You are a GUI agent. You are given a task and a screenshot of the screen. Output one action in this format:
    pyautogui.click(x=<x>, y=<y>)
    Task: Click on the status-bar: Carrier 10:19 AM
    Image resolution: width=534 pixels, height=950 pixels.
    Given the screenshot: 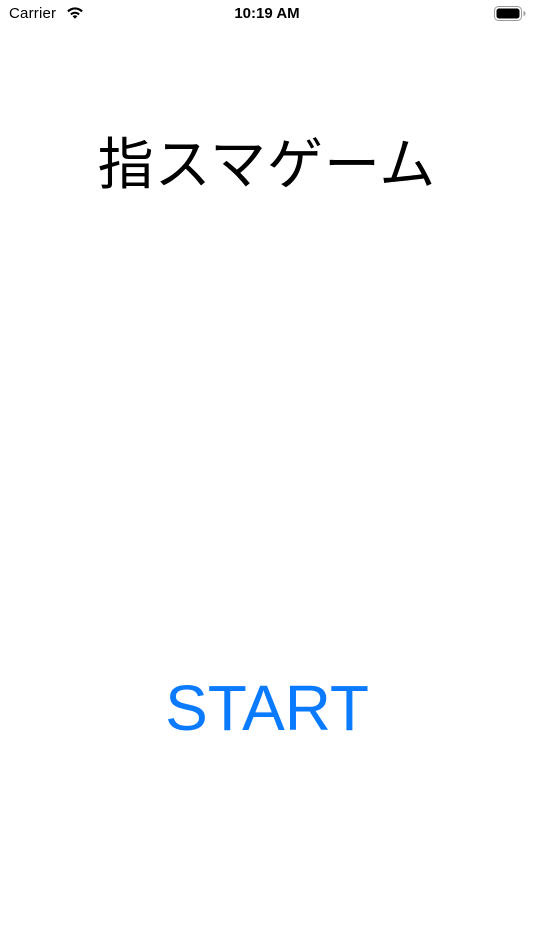 What is the action you would take?
    pyautogui.click(x=267, y=14)
    